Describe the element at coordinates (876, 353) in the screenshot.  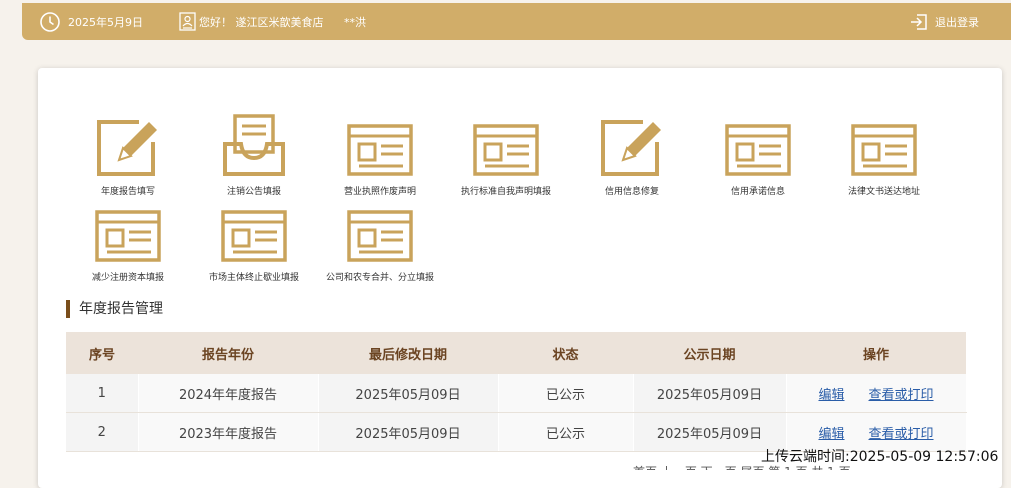
I see `column-header: 操作` at that location.